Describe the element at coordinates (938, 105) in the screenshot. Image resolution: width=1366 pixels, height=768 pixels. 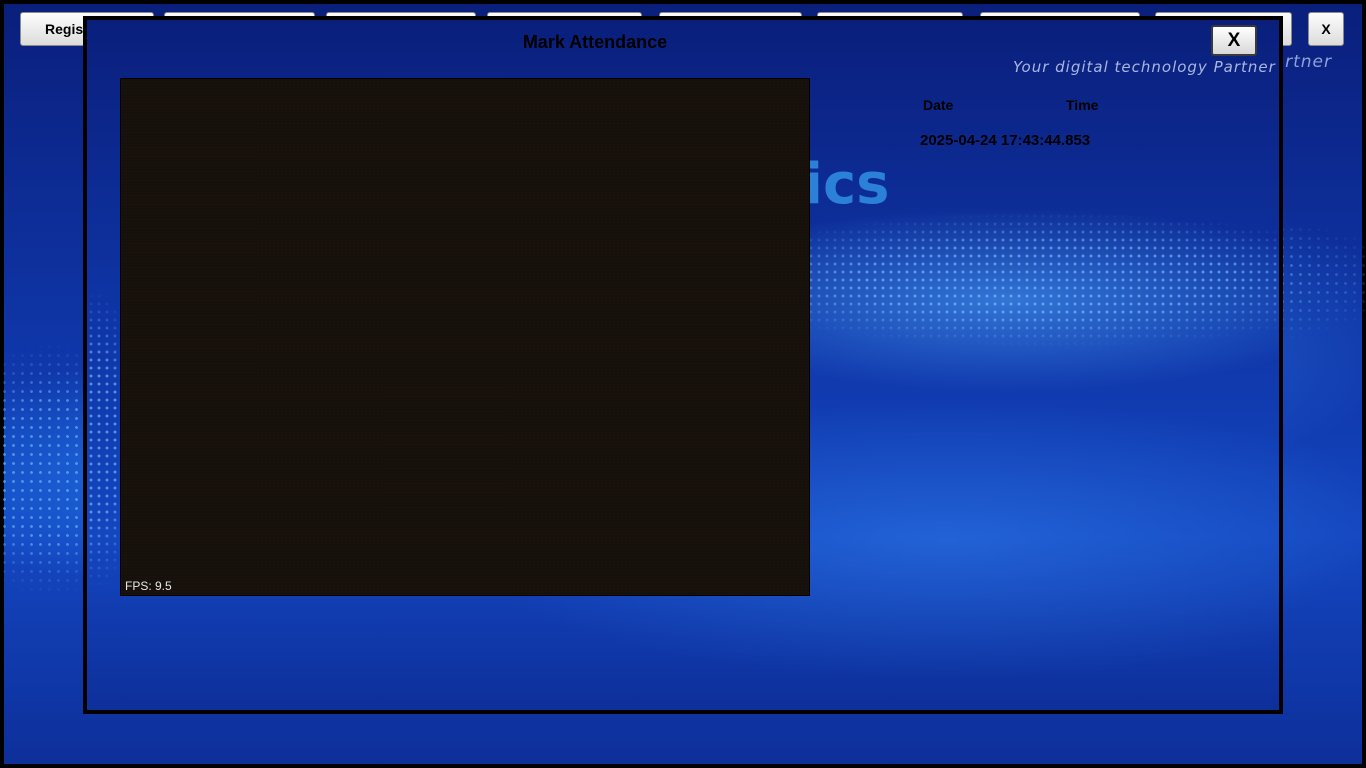
I see `date-header: Date` at that location.